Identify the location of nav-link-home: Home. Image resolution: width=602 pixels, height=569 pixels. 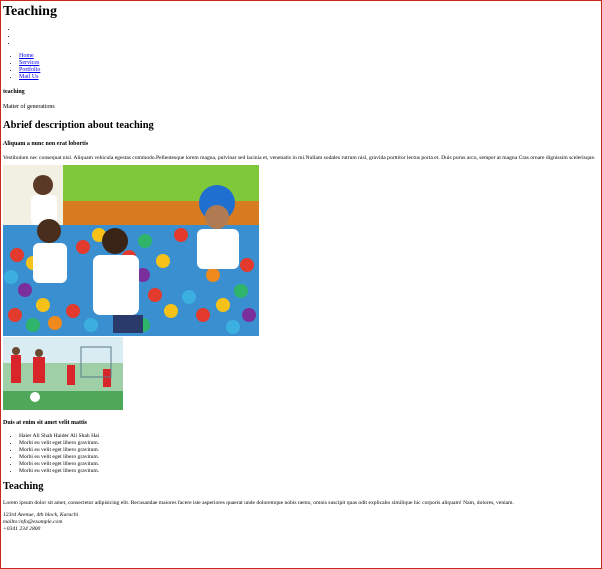
(26, 56).